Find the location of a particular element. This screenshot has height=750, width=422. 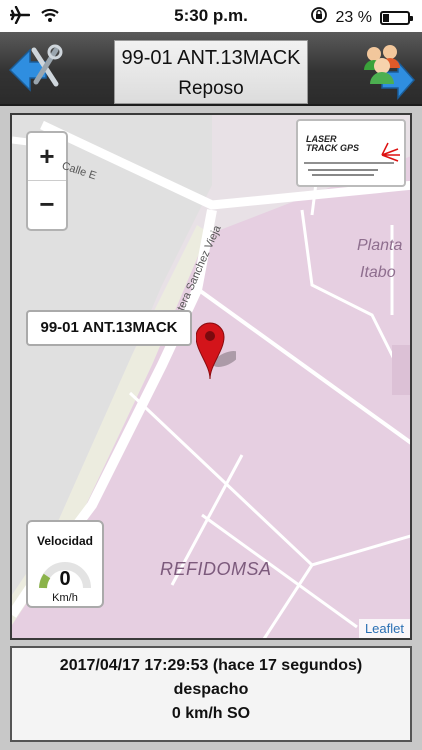

speed-direction: 0 km/h SO is located at coordinates (211, 713).